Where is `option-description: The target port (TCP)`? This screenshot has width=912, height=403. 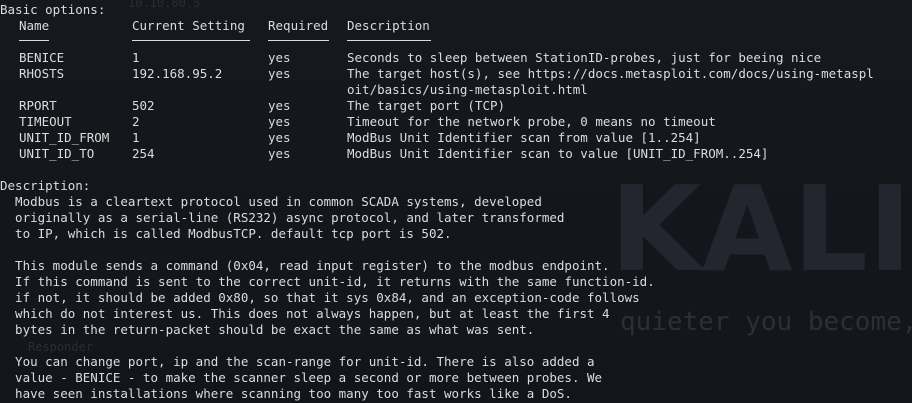 option-description: The target port (TCP) is located at coordinates (426, 105).